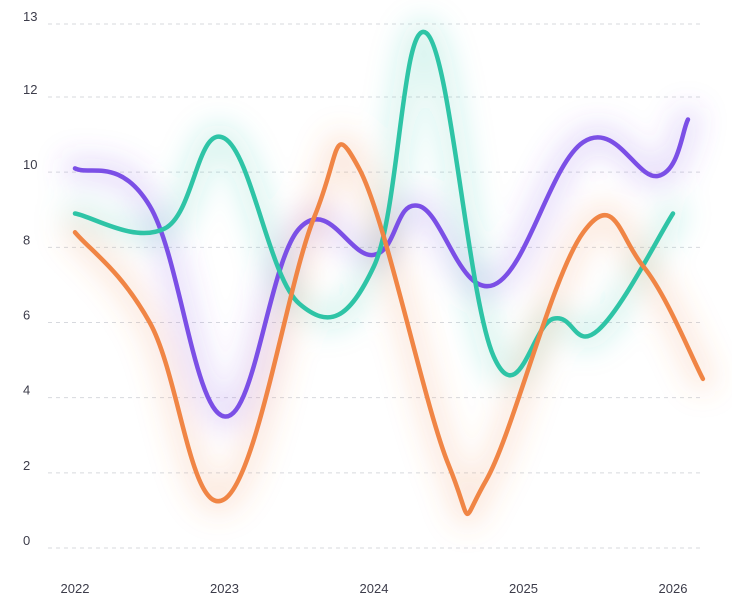 This screenshot has width=732, height=614. Describe the element at coordinates (30, 16) in the screenshot. I see `y-tick-label: 13` at that location.